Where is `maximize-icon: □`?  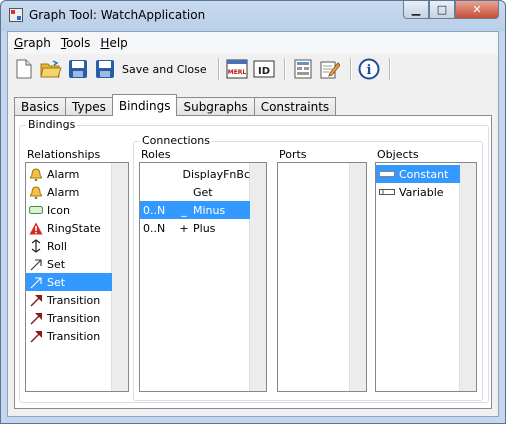 maximize-icon: □ is located at coordinates (442, 9).